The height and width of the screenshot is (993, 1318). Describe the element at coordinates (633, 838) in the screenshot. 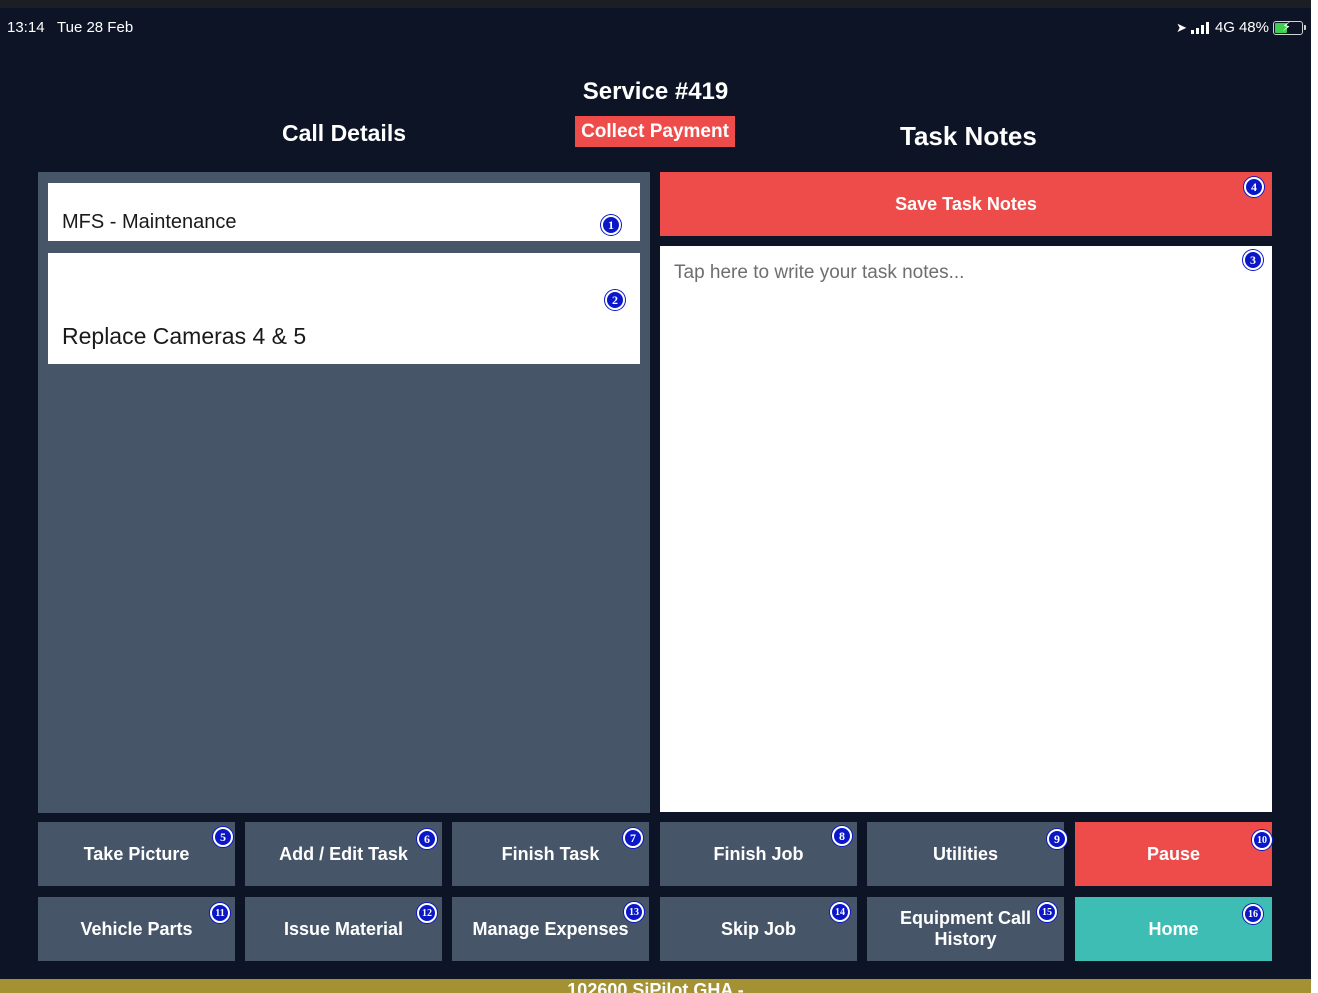

I see `marker-badge-7: 7` at that location.